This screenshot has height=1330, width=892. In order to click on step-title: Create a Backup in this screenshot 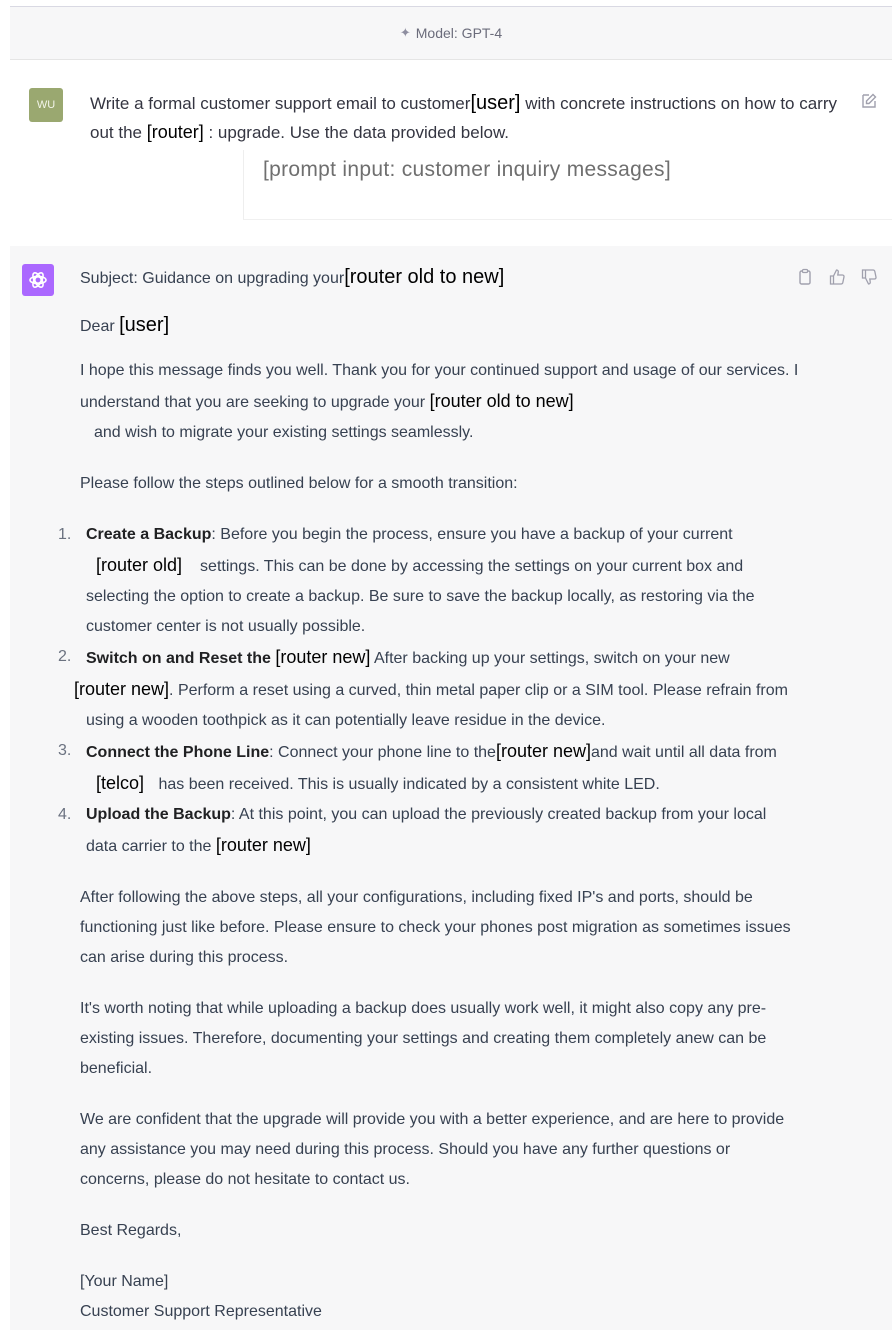, I will do `click(149, 534)`.